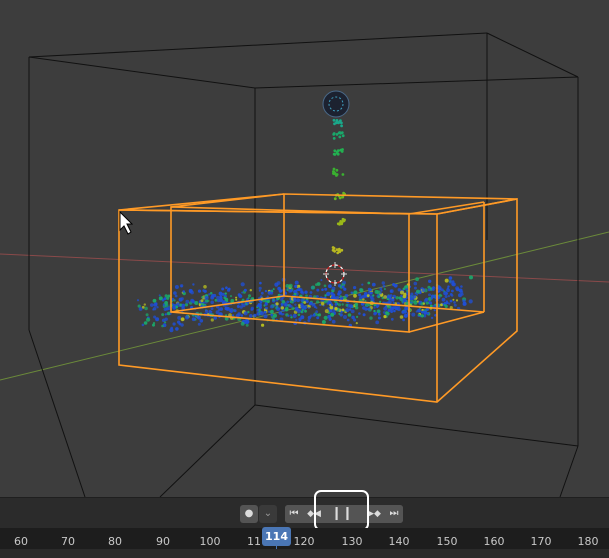  I want to click on chevron-down-icon: ⌄, so click(268, 514).